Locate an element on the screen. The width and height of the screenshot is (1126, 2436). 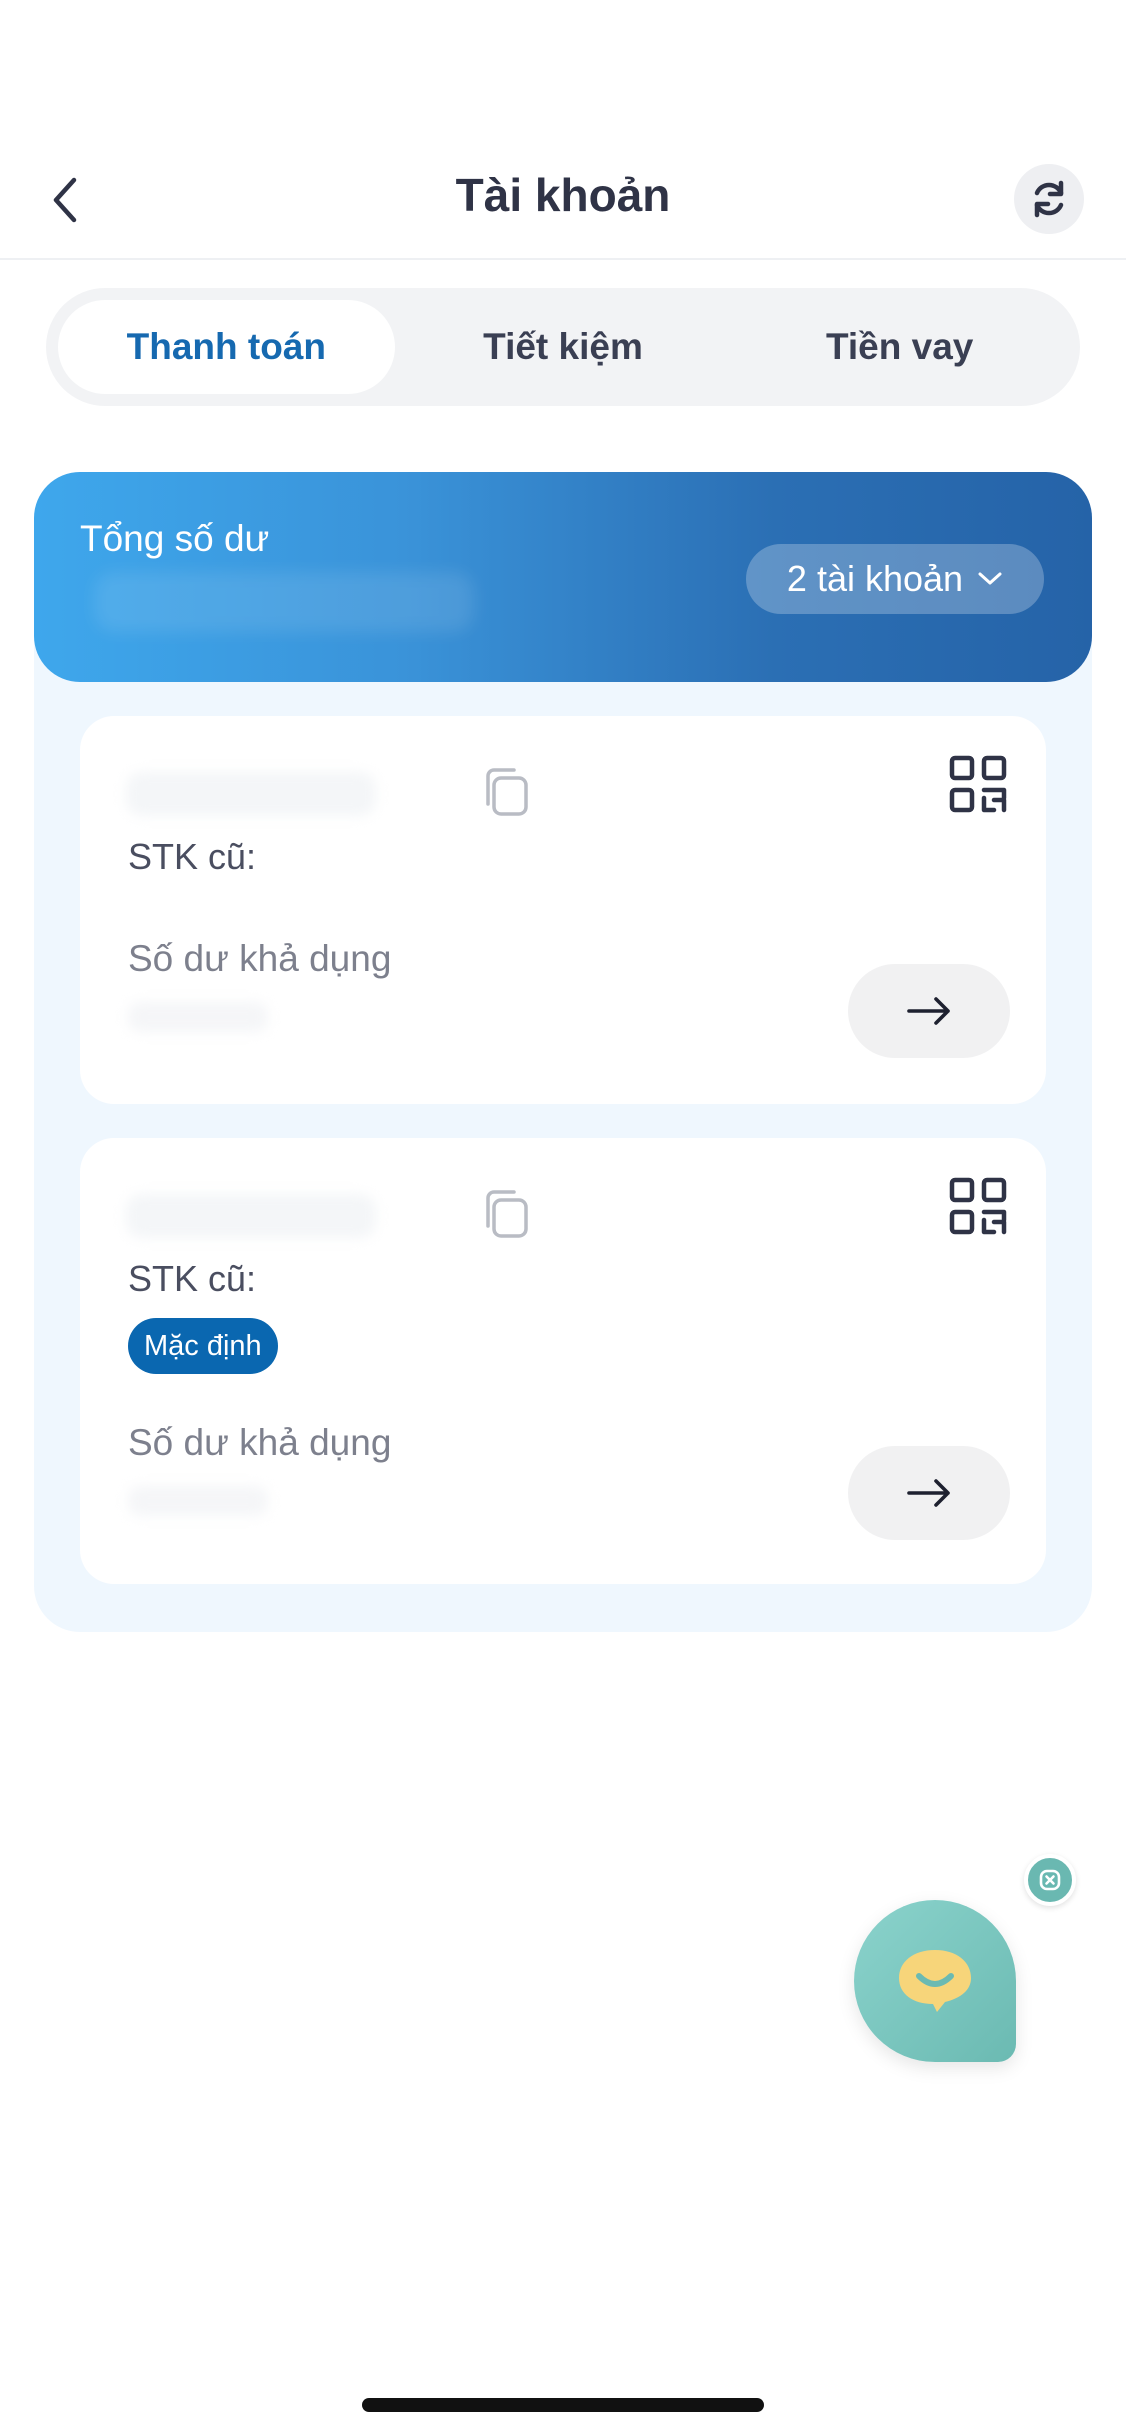
close-icon is located at coordinates (1050, 1880).